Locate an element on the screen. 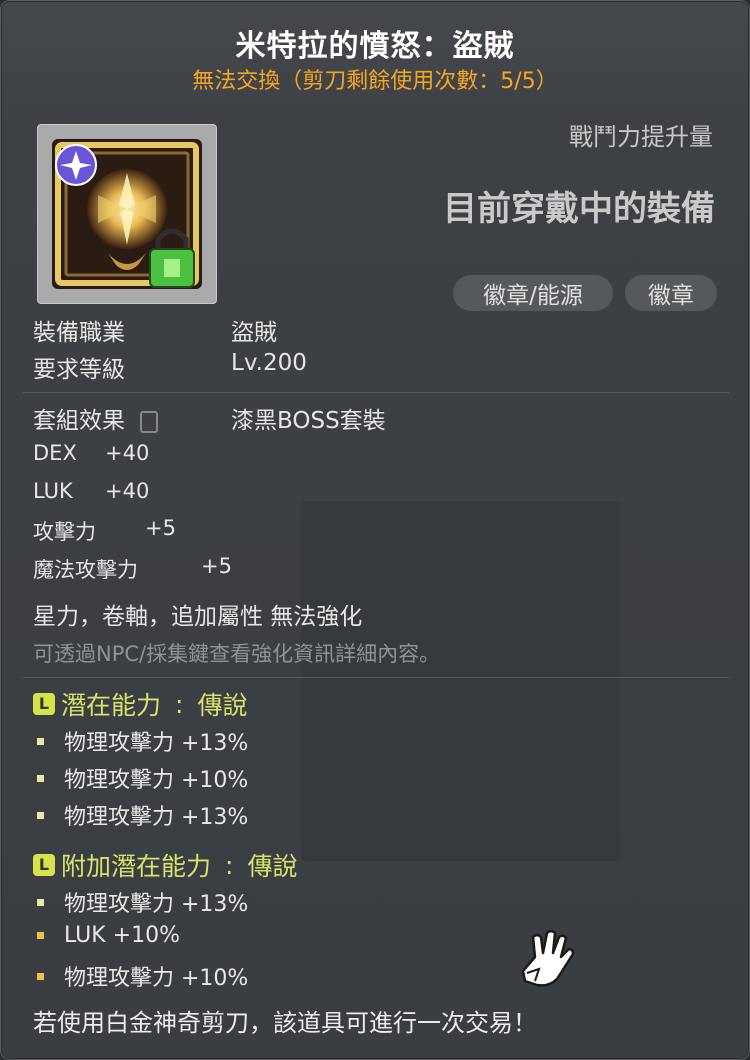 The image size is (750, 1060). emblem-icon is located at coordinates (127, 214).